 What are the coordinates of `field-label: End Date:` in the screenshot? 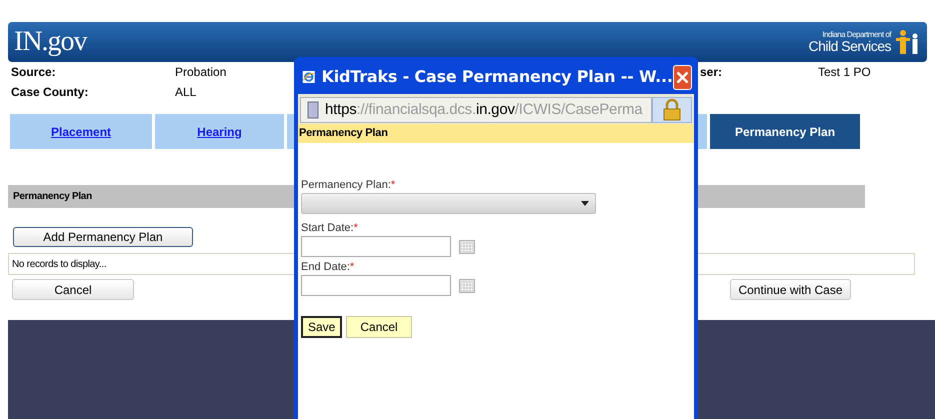 It's located at (325, 267).